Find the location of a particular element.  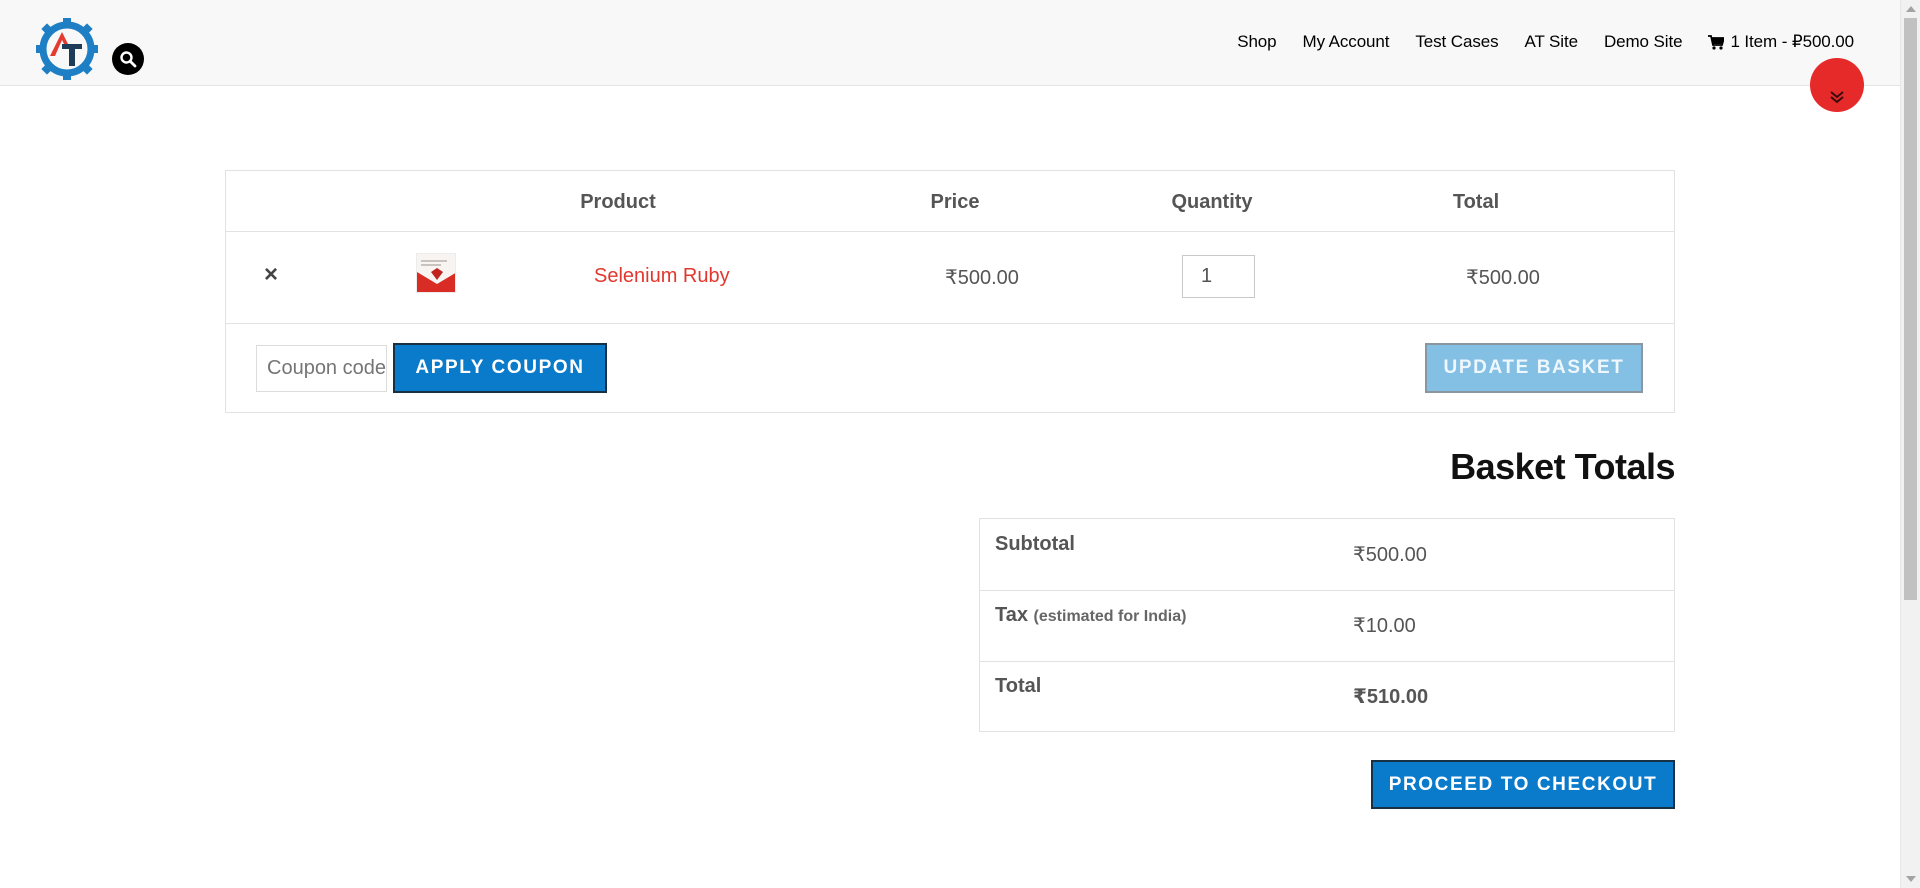

subtotal-value: ₹500.00 is located at coordinates (1390, 555).